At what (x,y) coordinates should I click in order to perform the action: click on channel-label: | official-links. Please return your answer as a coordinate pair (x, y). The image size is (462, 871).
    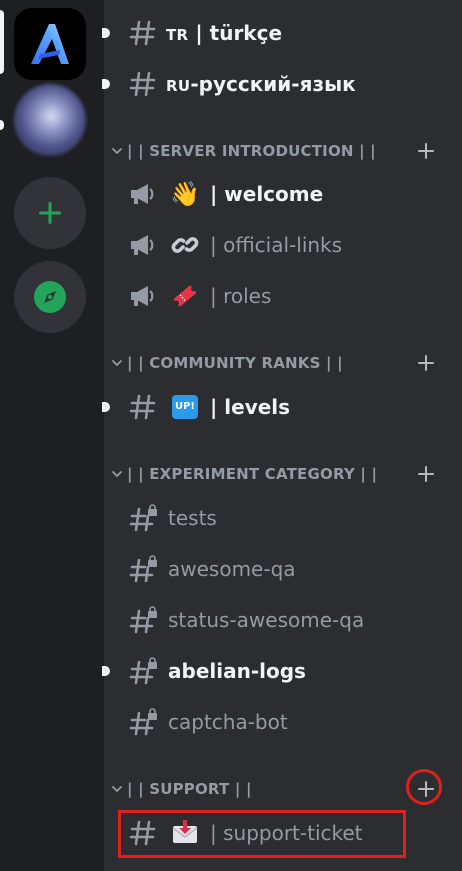
    Looking at the image, I should click on (276, 245).